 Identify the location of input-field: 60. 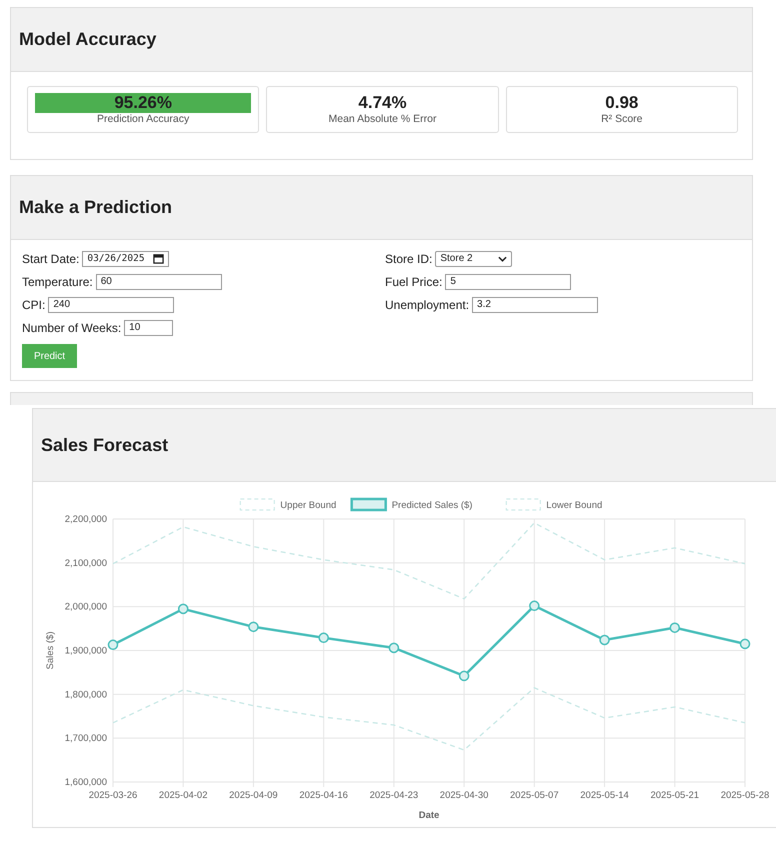
(159, 282).